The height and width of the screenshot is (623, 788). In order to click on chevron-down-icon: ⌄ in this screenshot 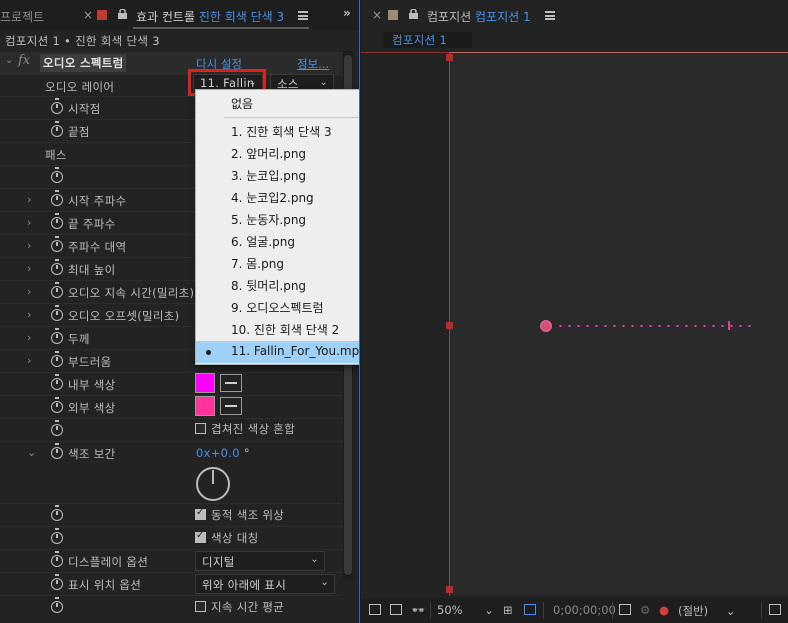, I will do `click(314, 559)`.